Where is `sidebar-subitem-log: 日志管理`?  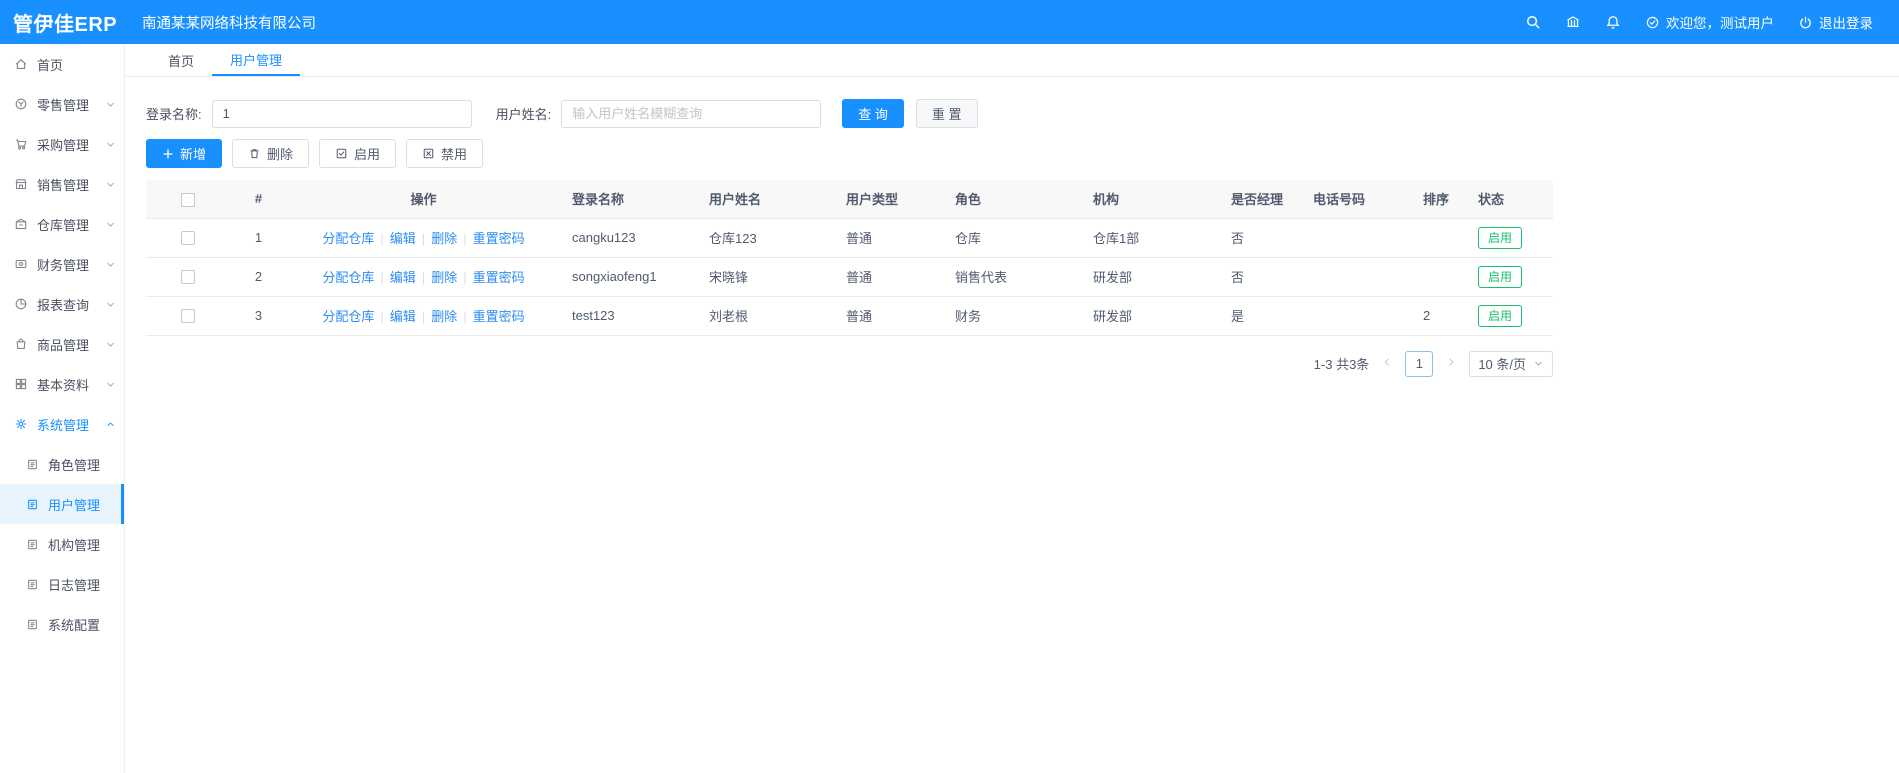 sidebar-subitem-log: 日志管理 is located at coordinates (62, 584).